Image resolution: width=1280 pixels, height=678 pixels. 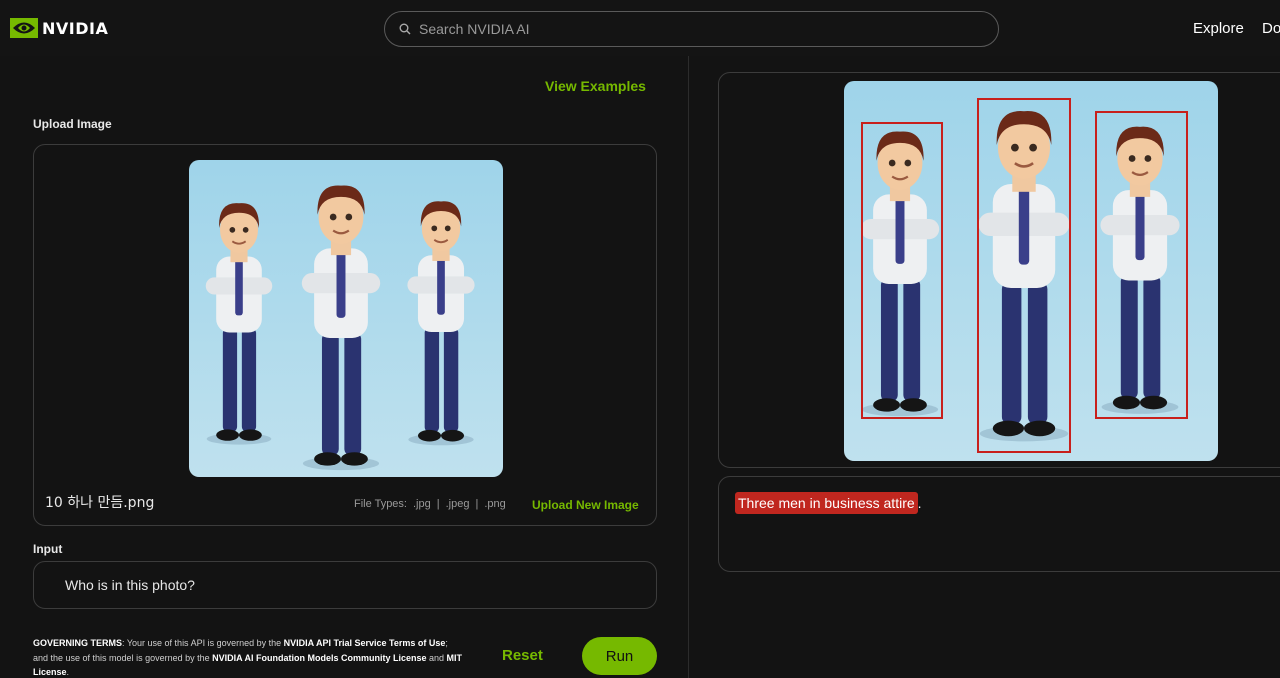 I want to click on nav-explore: Explore, so click(x=1218, y=28).